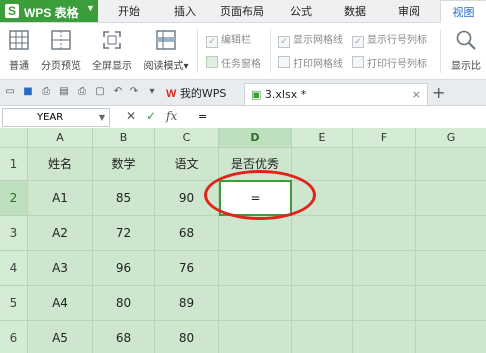  What do you see at coordinates (14, 198) in the screenshot?
I see `row-header-2: 2` at bounding box center [14, 198].